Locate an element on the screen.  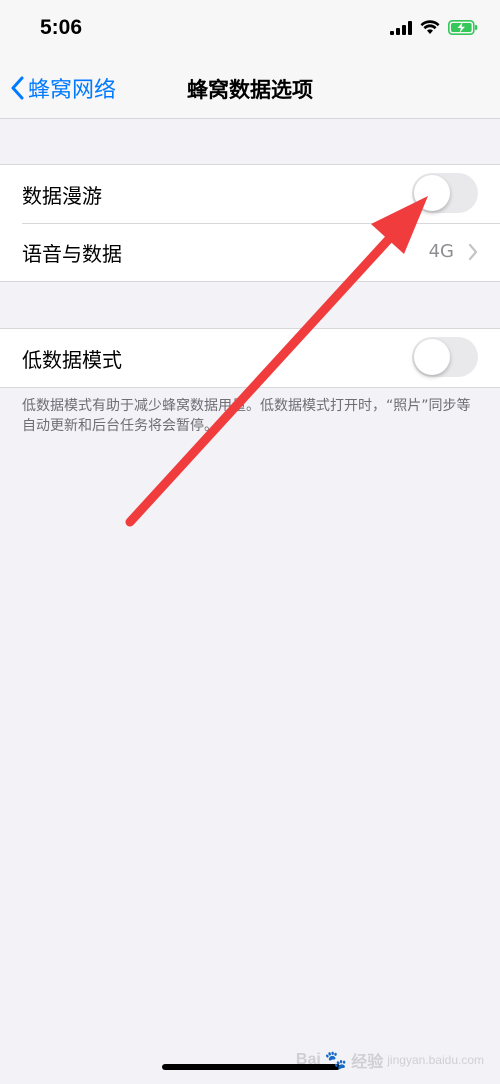
cellular-signal-icon is located at coordinates (401, 27).